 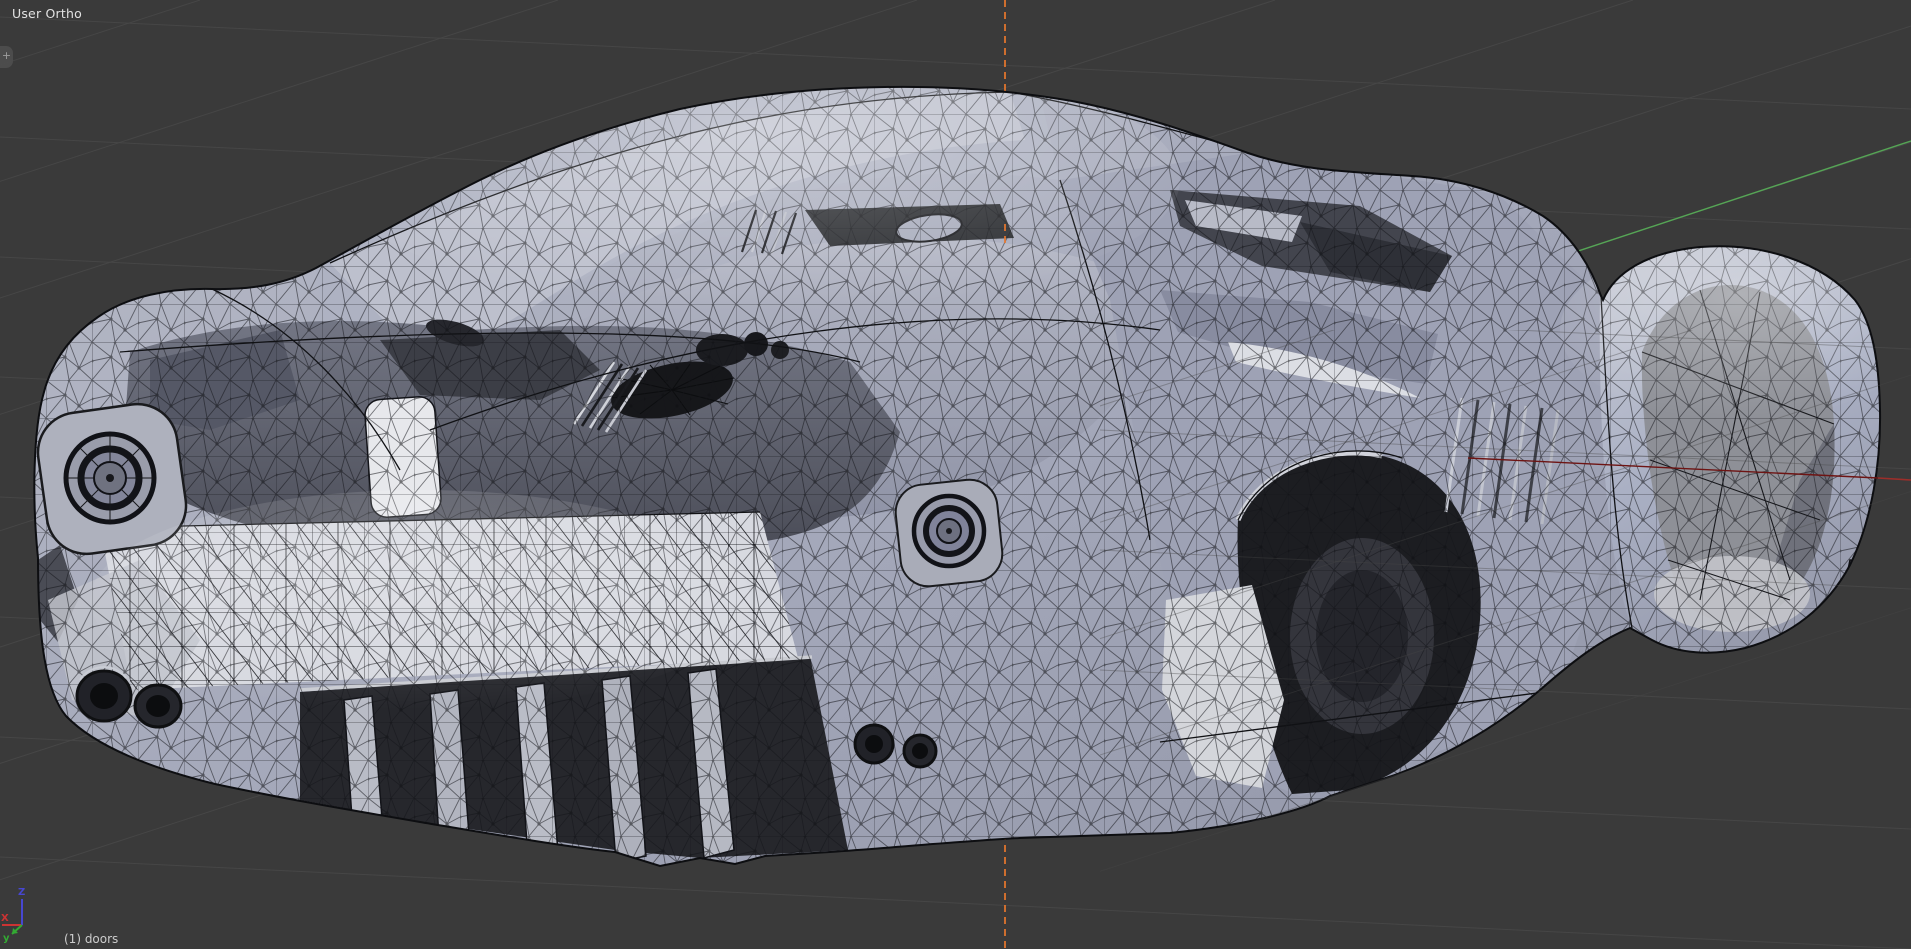 I want to click on y-axis-line, so click(x=1727, y=201).